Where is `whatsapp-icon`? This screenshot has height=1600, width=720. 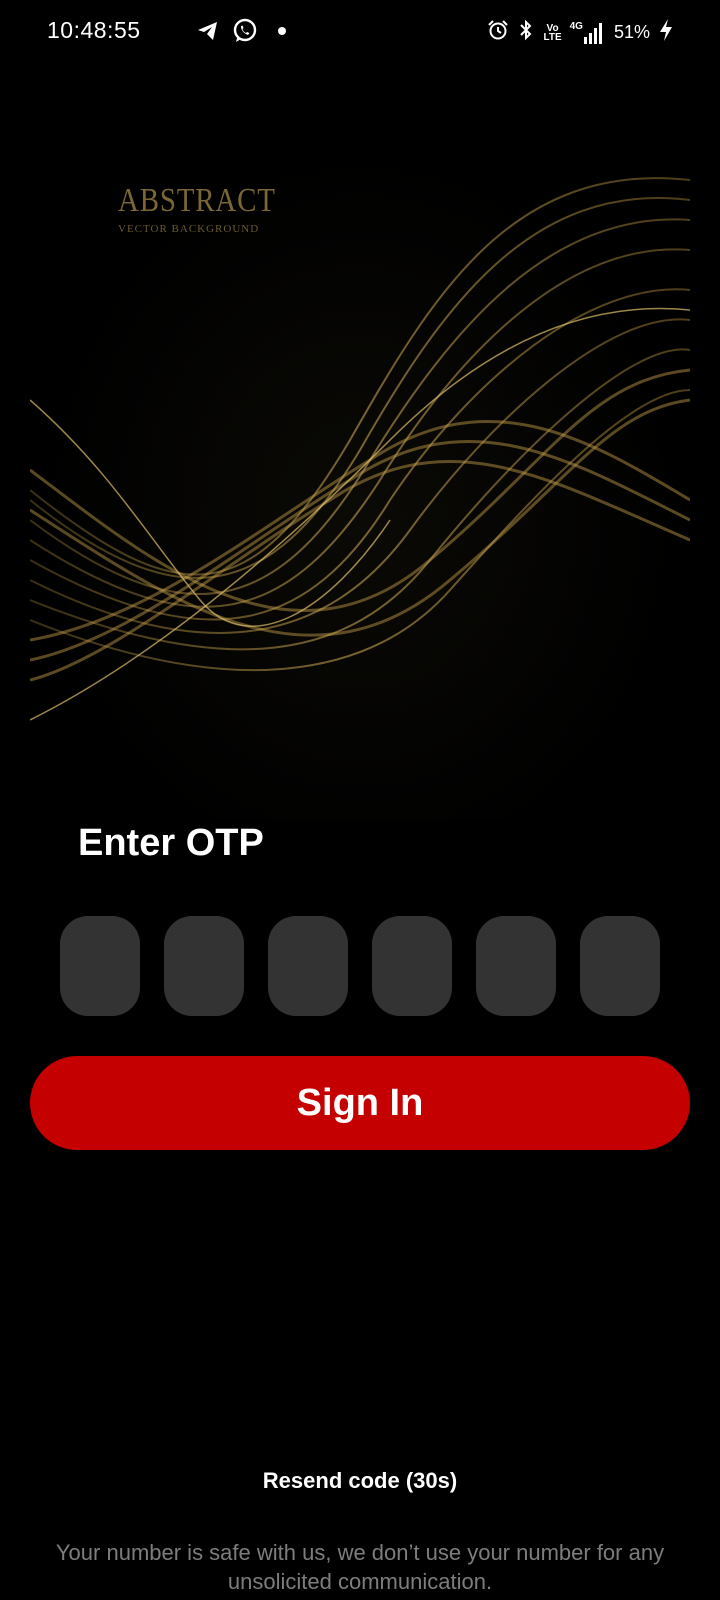
whatsapp-icon is located at coordinates (245, 33).